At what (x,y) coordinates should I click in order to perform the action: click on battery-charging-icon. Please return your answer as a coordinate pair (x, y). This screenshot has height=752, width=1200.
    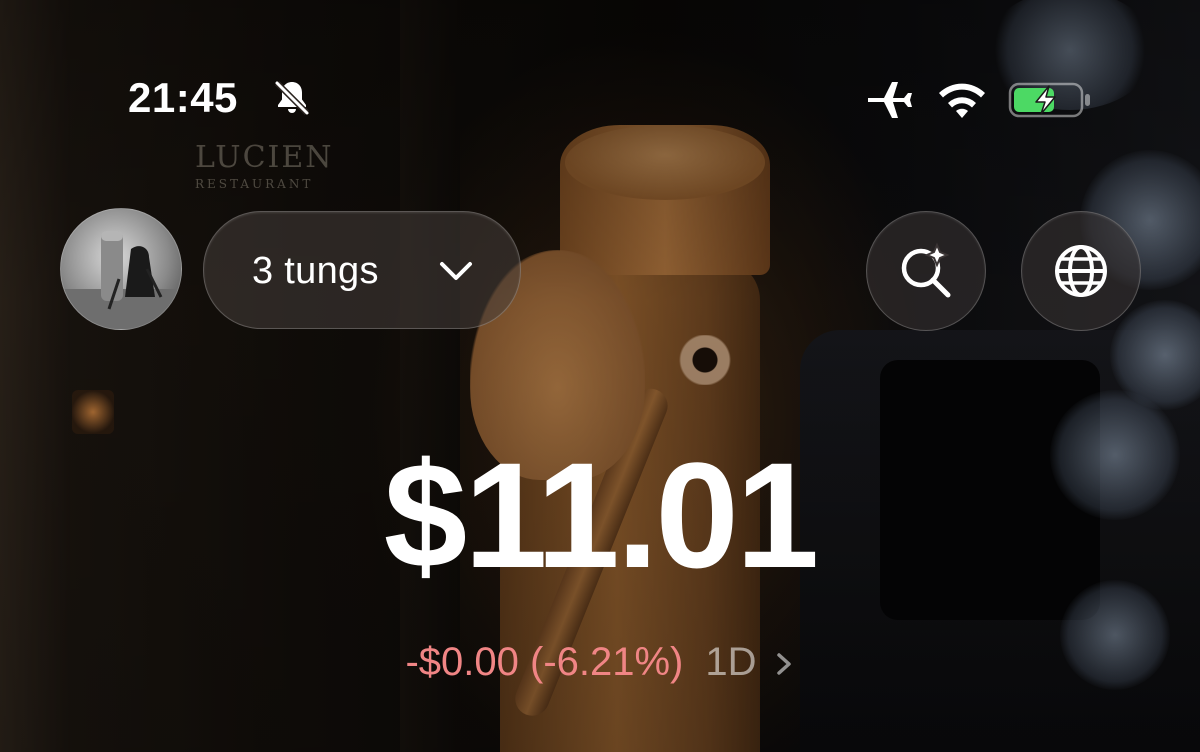
    Looking at the image, I should click on (1049, 100).